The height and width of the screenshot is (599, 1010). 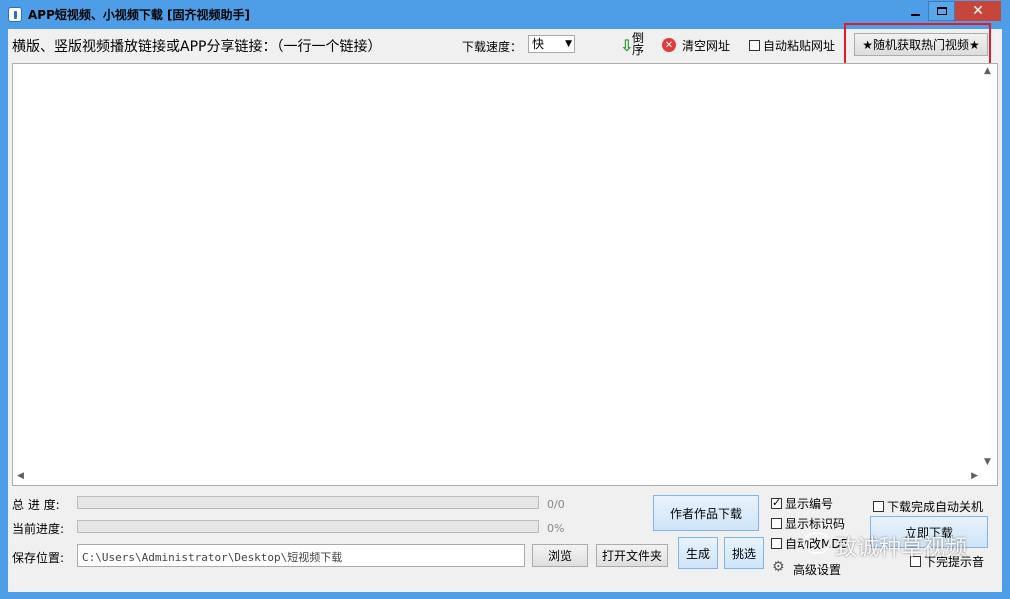 I want to click on auto-shutdown-label: 下载完成自动关机, so click(x=935, y=507).